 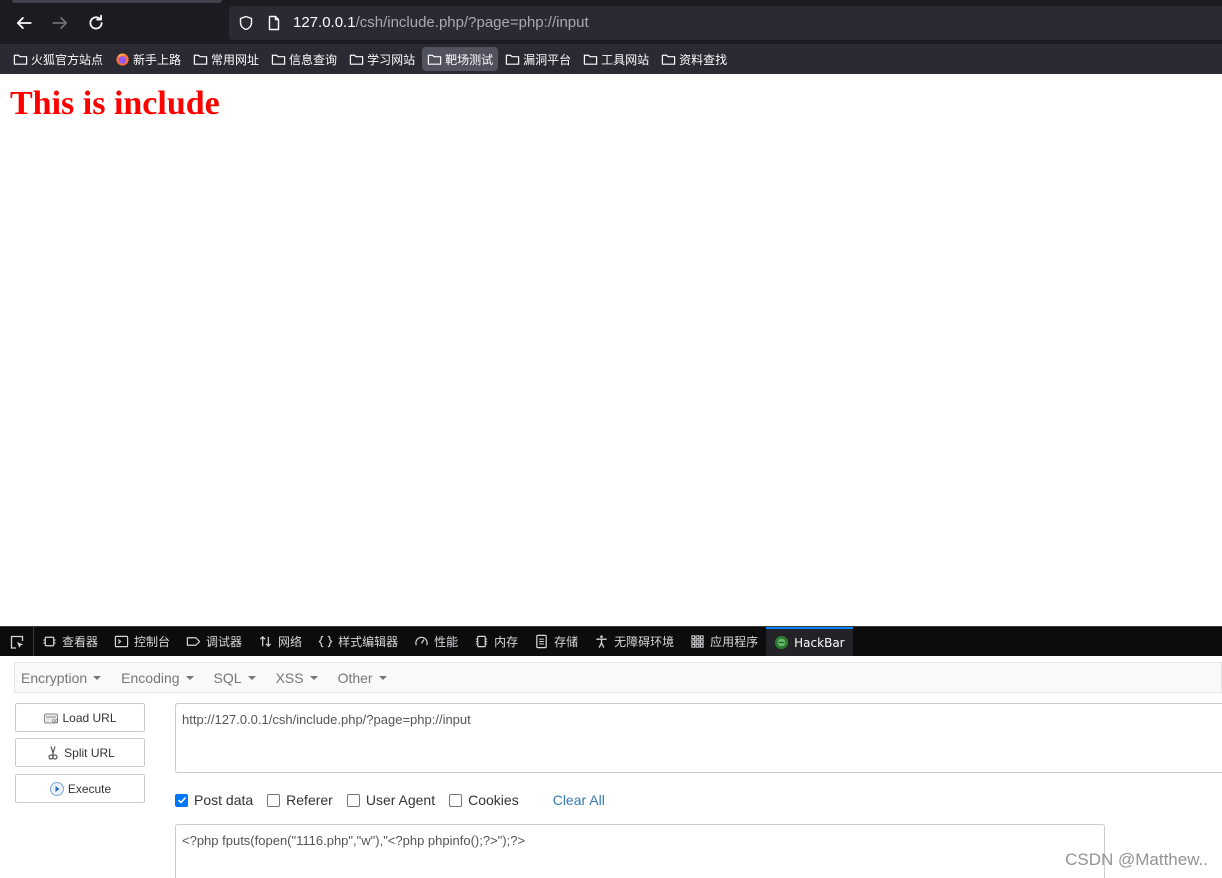 What do you see at coordinates (547, 59) in the screenshot?
I see `bookmark-label: 漏洞平台` at bounding box center [547, 59].